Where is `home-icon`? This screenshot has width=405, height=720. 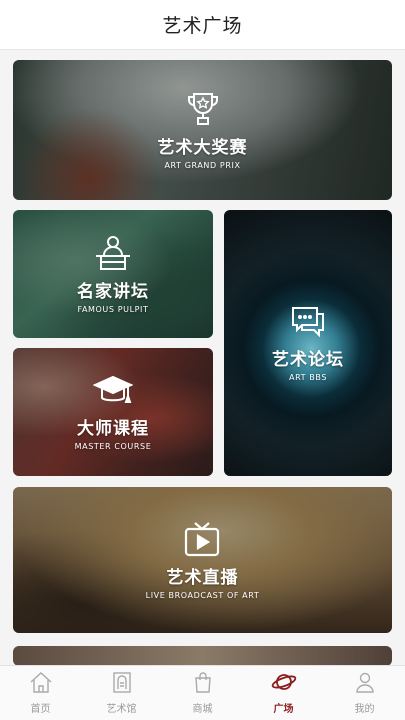
home-icon is located at coordinates (41, 684).